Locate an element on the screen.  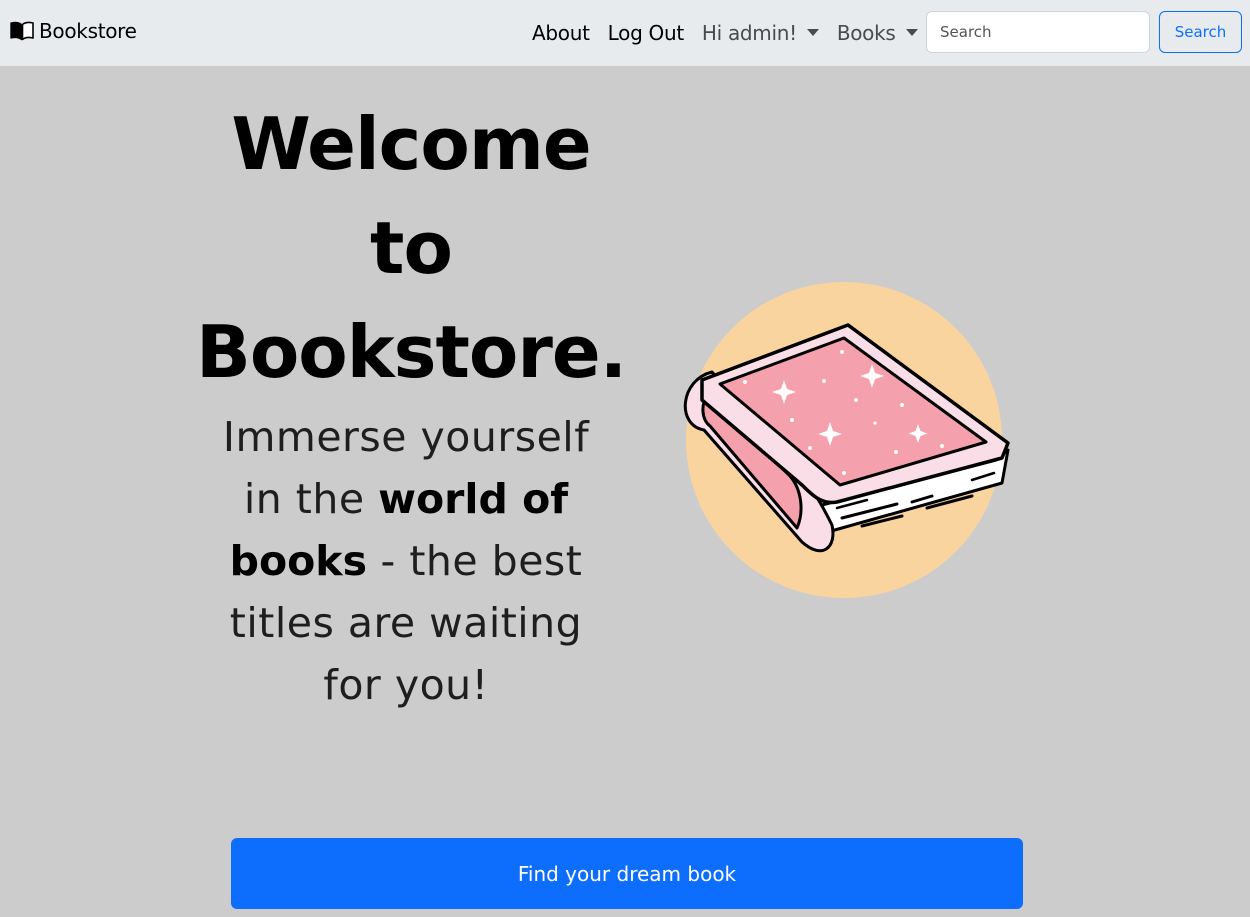
hero-title-line3: Bookstore. is located at coordinates (411, 352).